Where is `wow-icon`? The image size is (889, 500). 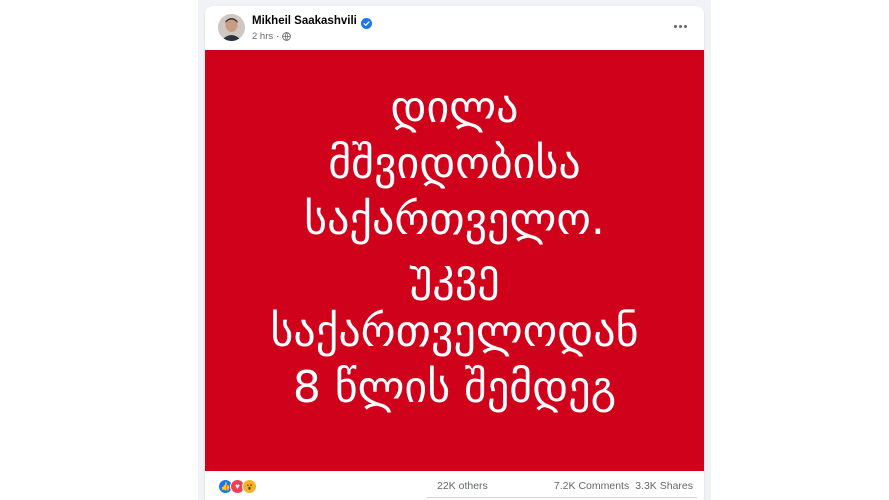 wow-icon is located at coordinates (249, 486).